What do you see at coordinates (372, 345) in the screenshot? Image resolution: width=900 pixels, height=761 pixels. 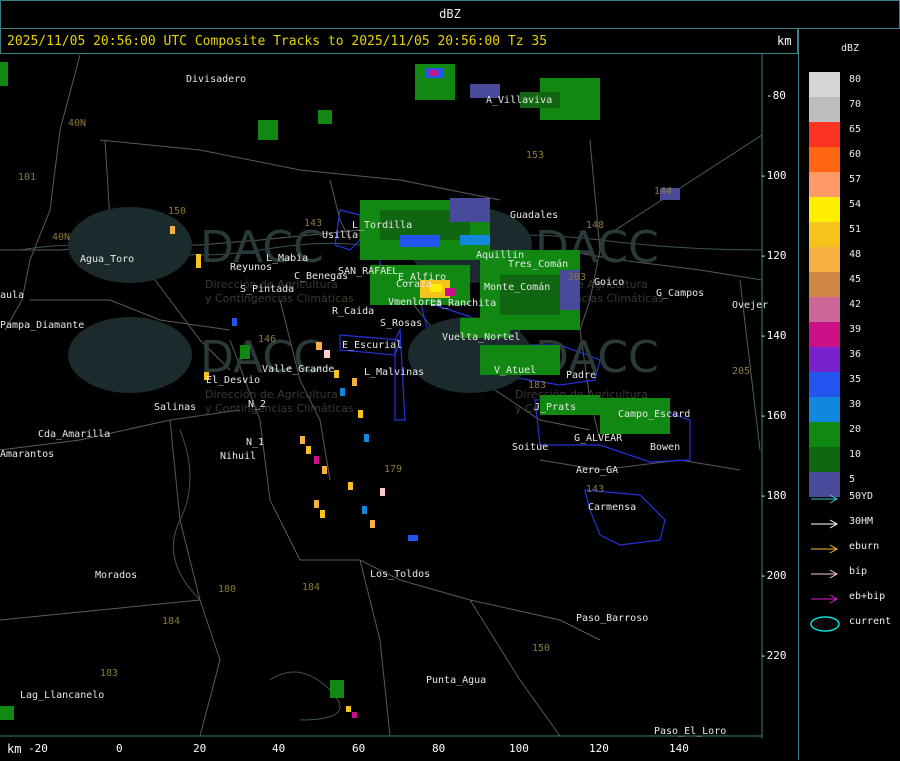 I see `svg-text: E_Escurial` at bounding box center [372, 345].